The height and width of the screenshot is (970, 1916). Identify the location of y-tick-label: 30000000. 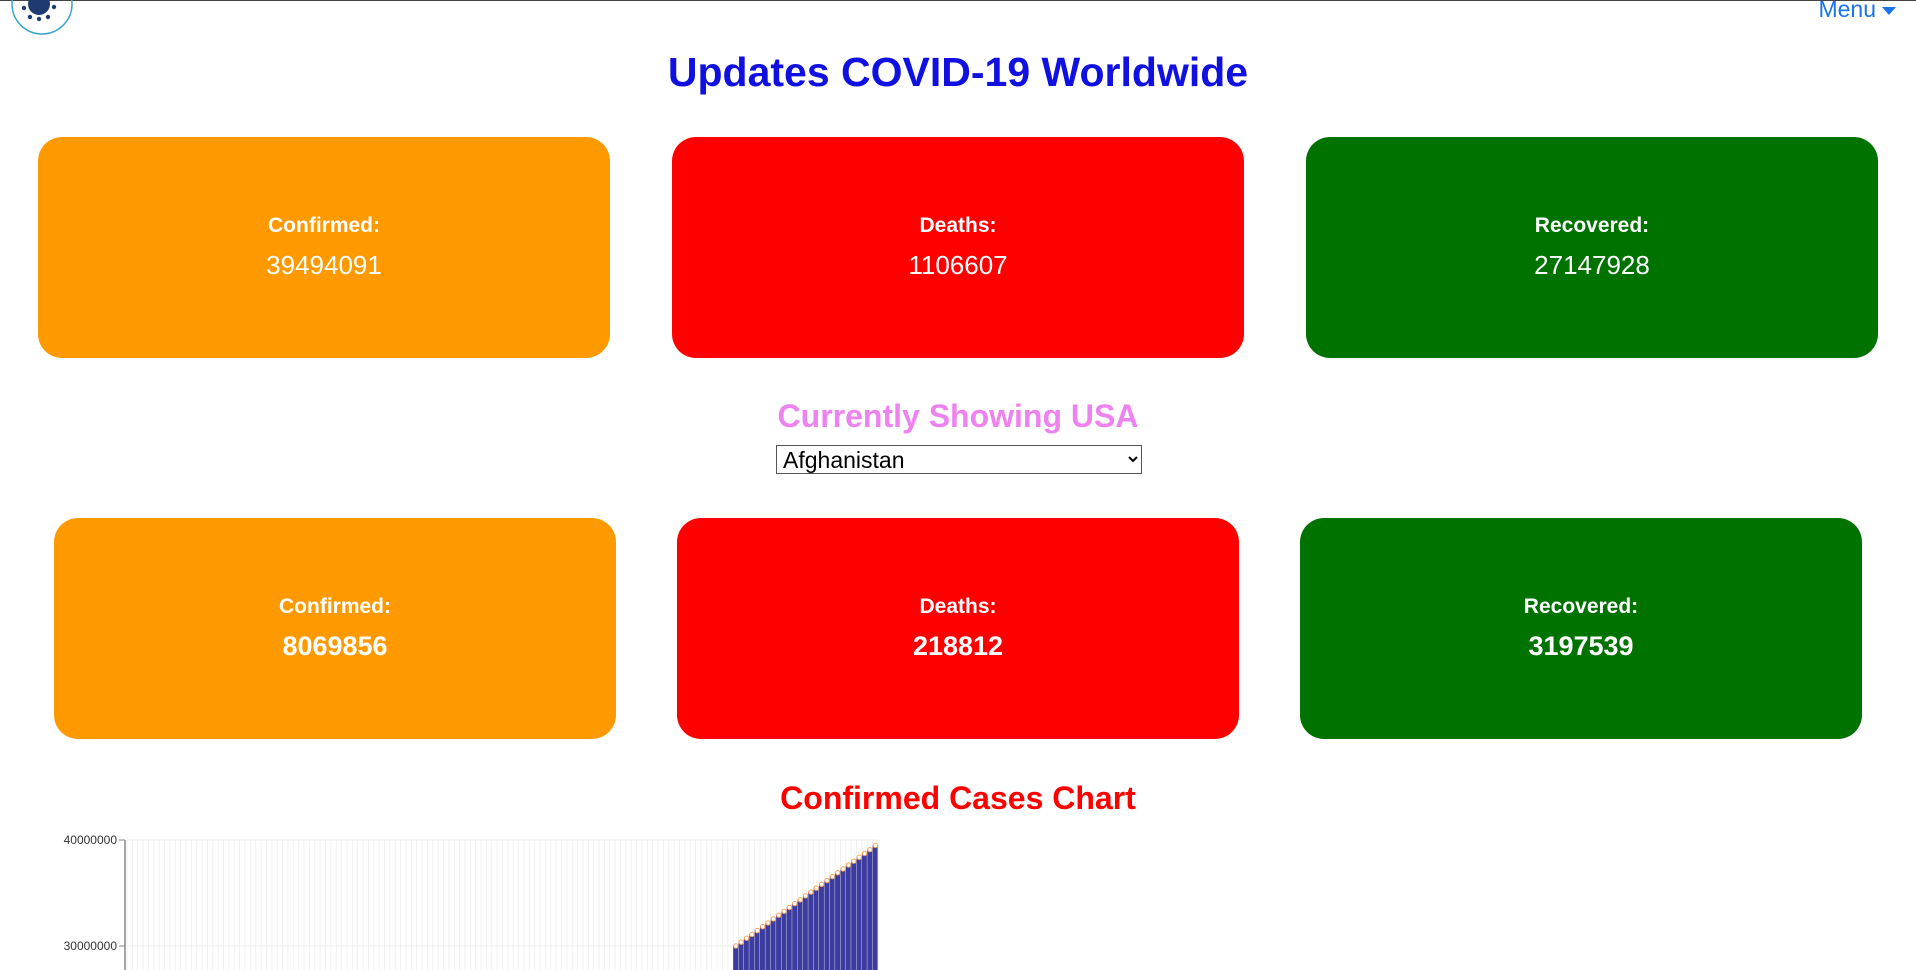
(91, 946).